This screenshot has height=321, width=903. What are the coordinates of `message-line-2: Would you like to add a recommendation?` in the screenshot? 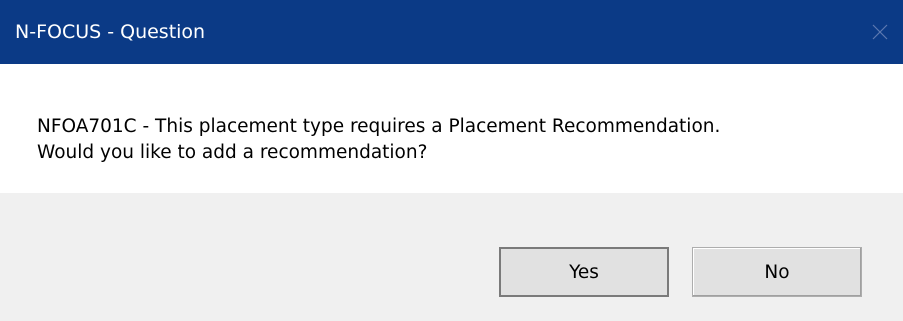 It's located at (232, 152).